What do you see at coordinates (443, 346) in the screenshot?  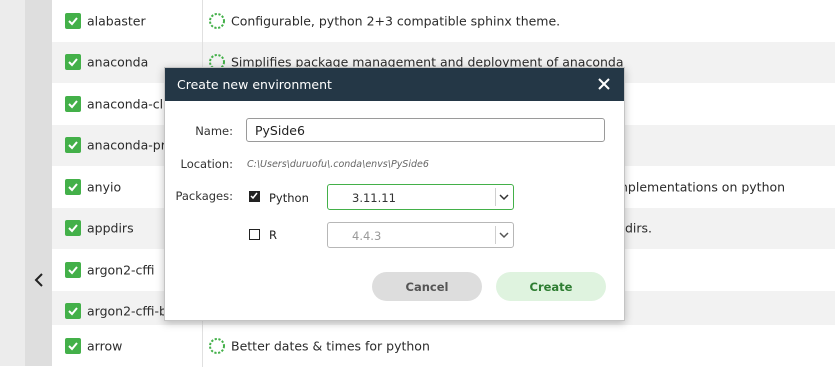 I see `table-row: arrow Better dates & times for python` at bounding box center [443, 346].